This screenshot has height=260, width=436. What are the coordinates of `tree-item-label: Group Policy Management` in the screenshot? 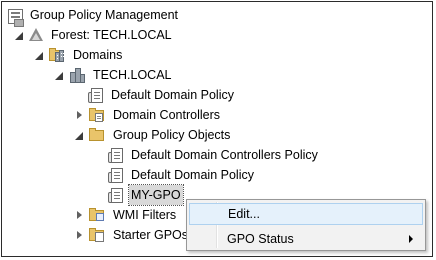 It's located at (104, 15).